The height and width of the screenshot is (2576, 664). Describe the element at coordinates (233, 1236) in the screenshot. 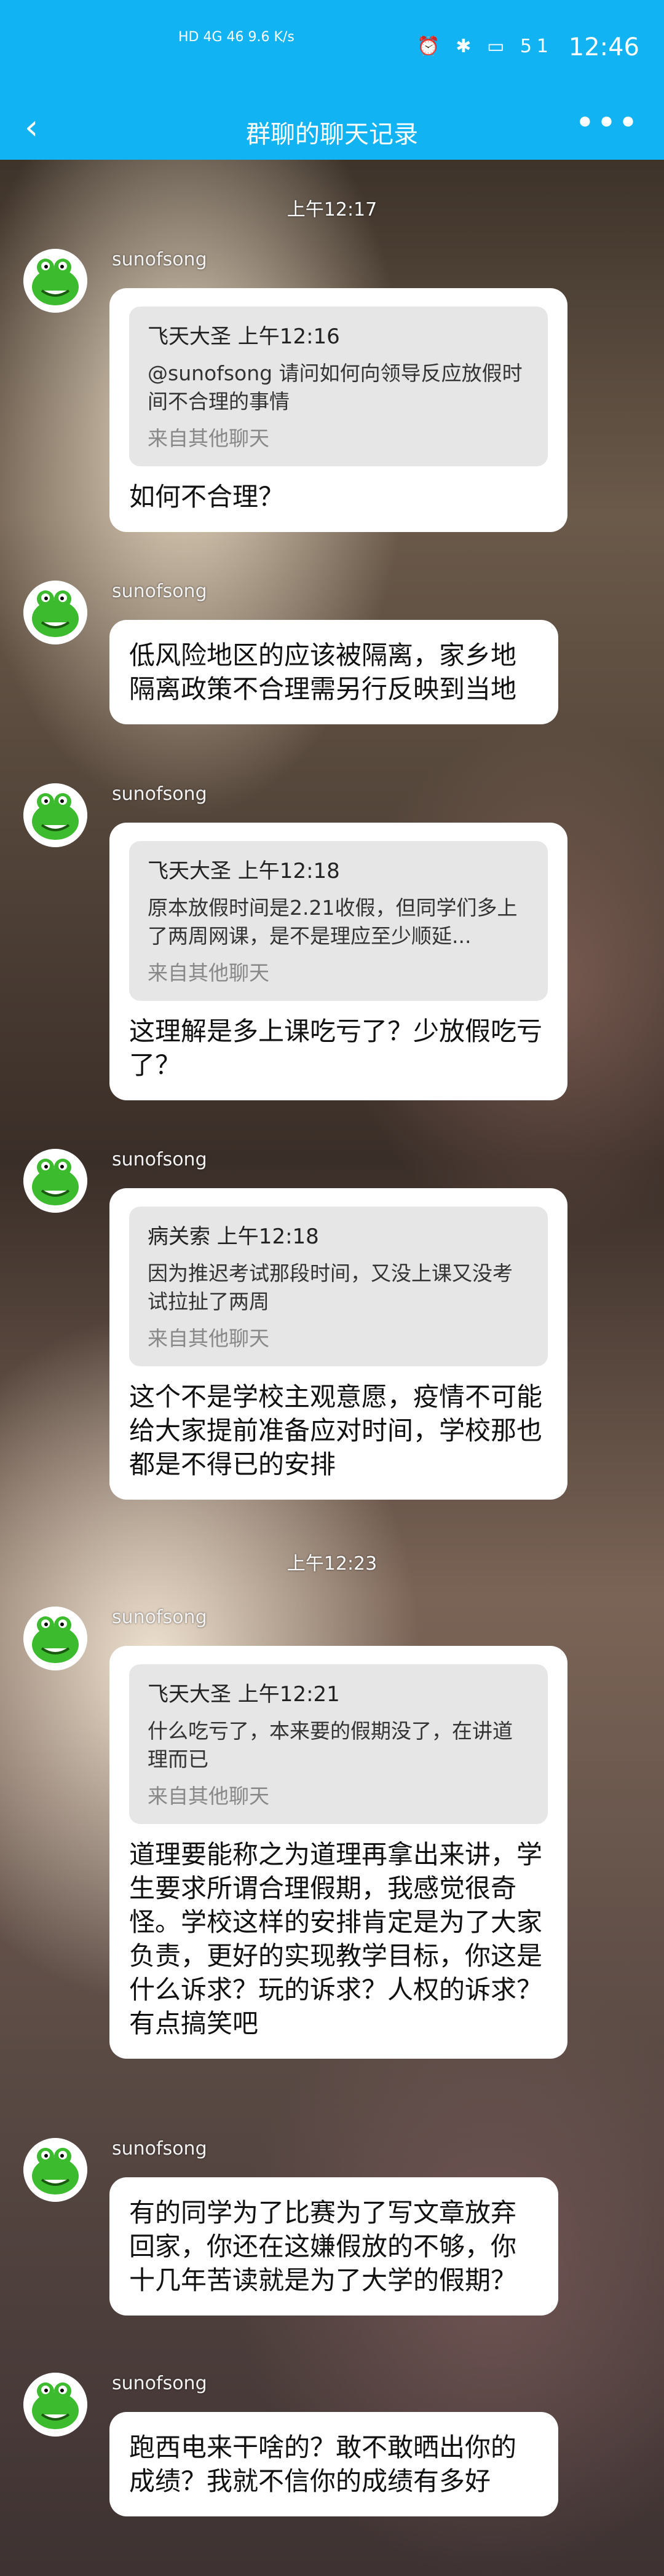

I see `quote-author-time: 病关索 上午12:18` at that location.